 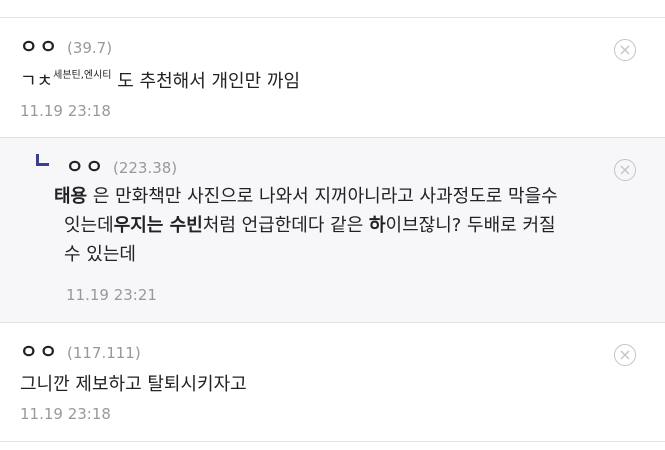 I want to click on comment-ip: (39.7), so click(x=89, y=48).